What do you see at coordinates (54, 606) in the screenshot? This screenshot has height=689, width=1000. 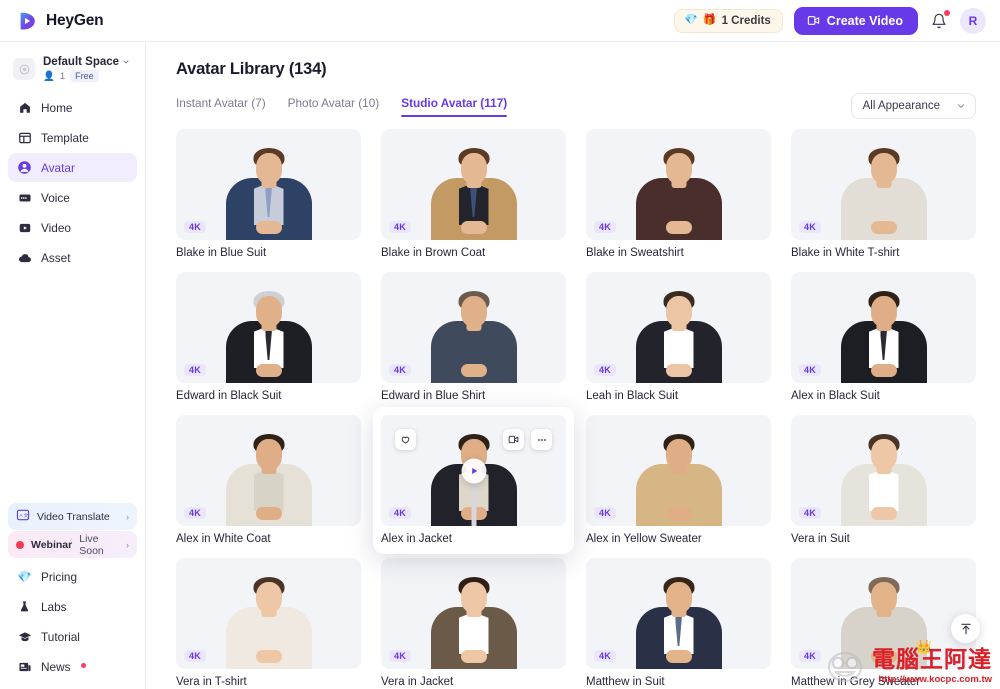 I see `sidebar-item-label: Labs` at bounding box center [54, 606].